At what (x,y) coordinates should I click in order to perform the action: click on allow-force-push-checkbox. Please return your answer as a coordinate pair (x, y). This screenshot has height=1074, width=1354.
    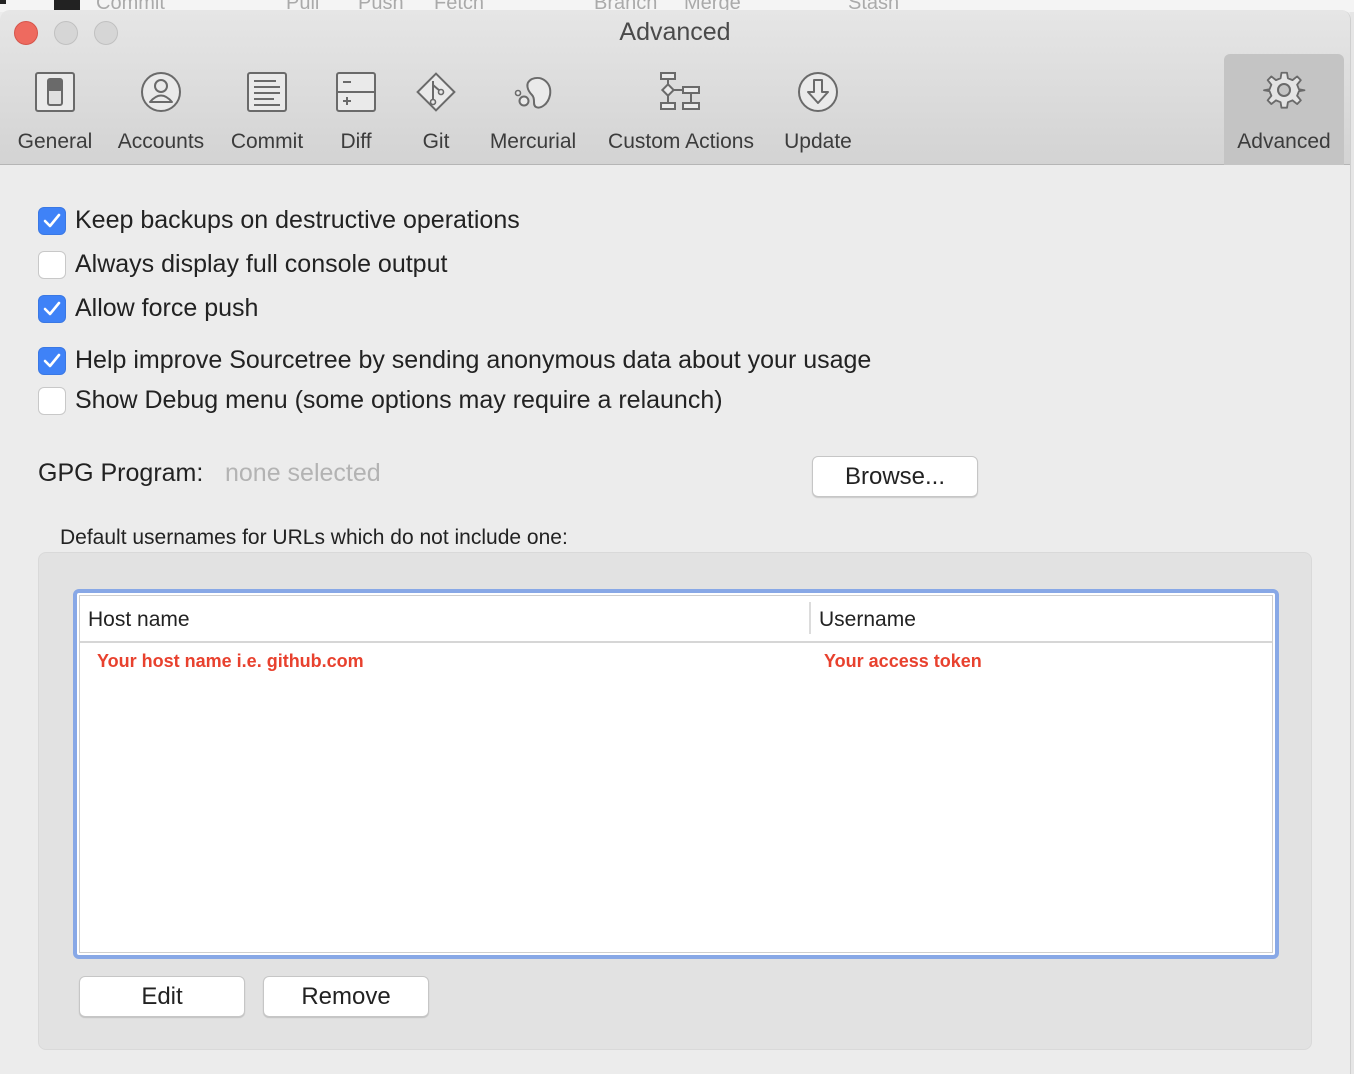
    Looking at the image, I should click on (52, 308).